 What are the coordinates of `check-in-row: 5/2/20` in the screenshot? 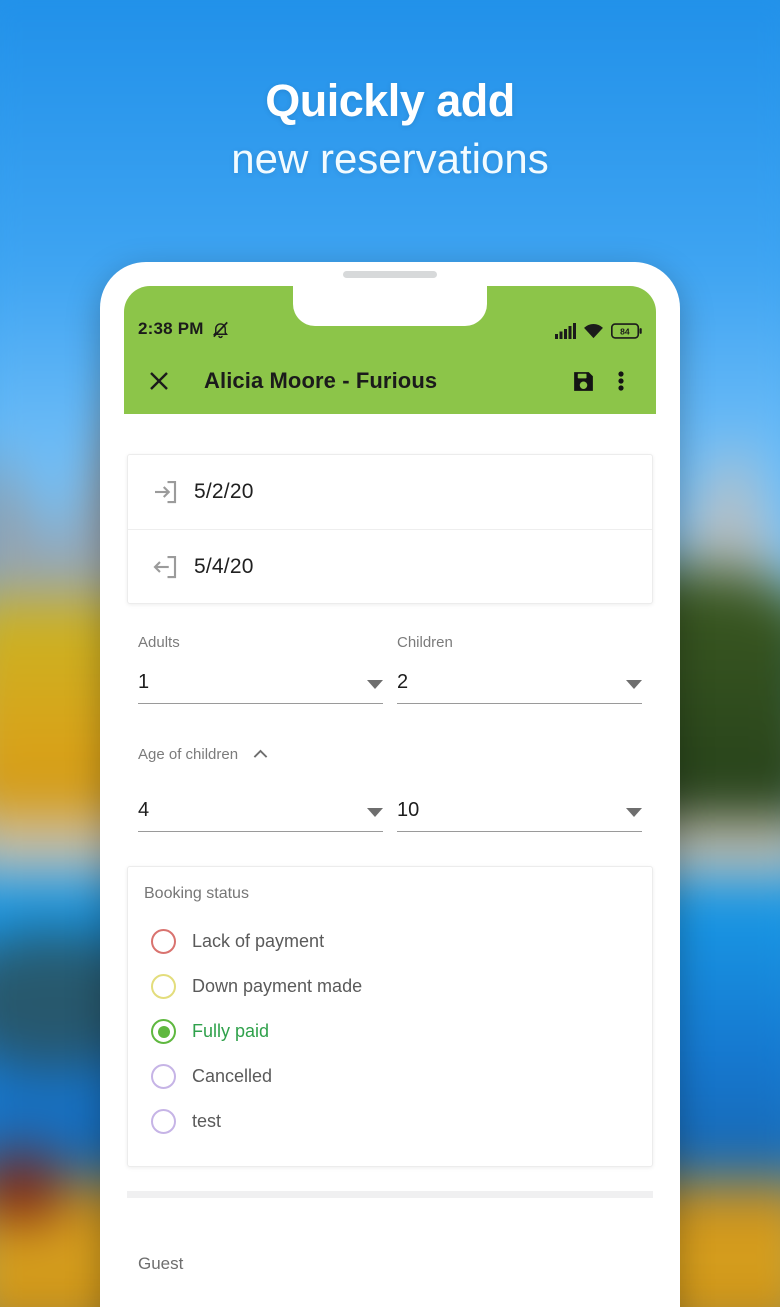 It's located at (390, 492).